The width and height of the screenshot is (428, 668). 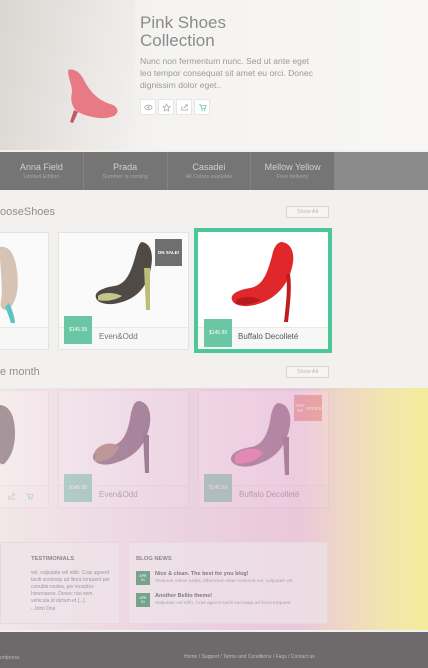 I want to click on brand-subtitle: Free delivery, so click(x=292, y=177).